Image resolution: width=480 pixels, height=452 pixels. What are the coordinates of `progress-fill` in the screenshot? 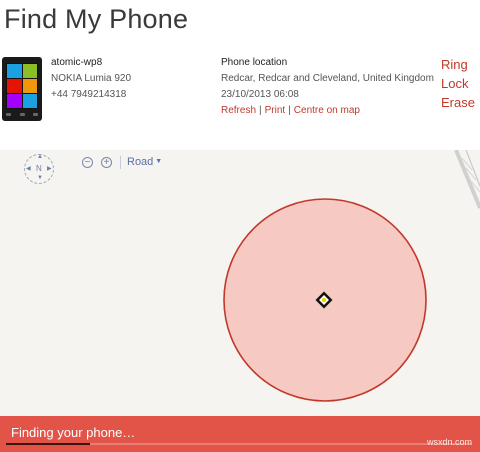 It's located at (48, 444).